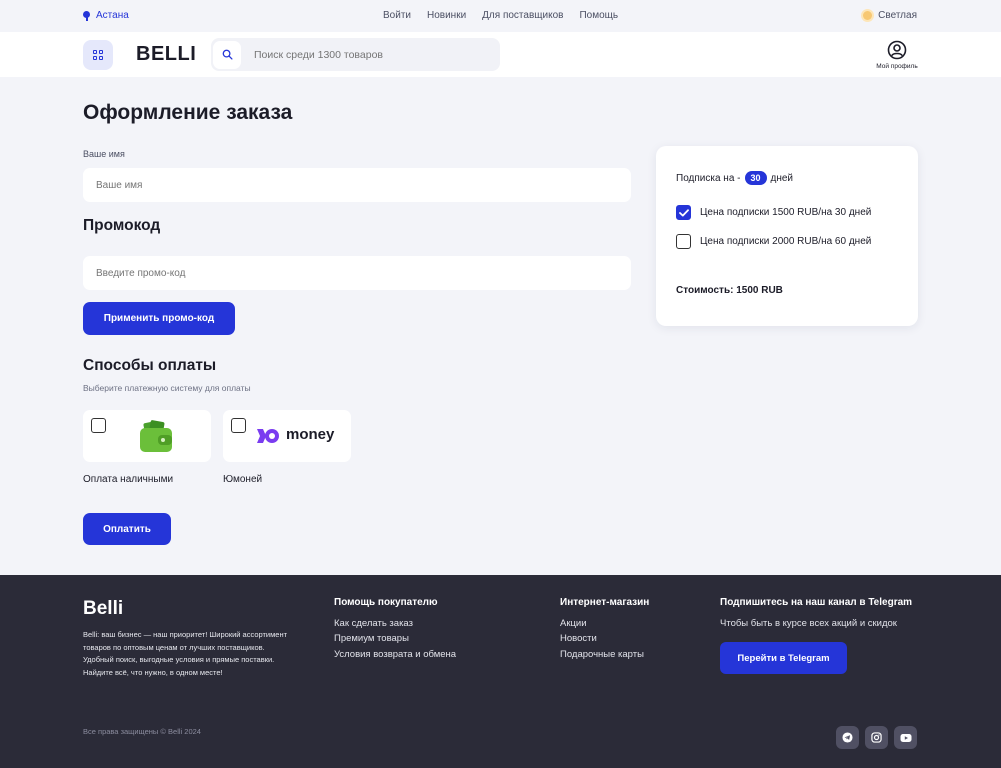 The height and width of the screenshot is (768, 1001). I want to click on pay-button: Оплатить, so click(127, 529).